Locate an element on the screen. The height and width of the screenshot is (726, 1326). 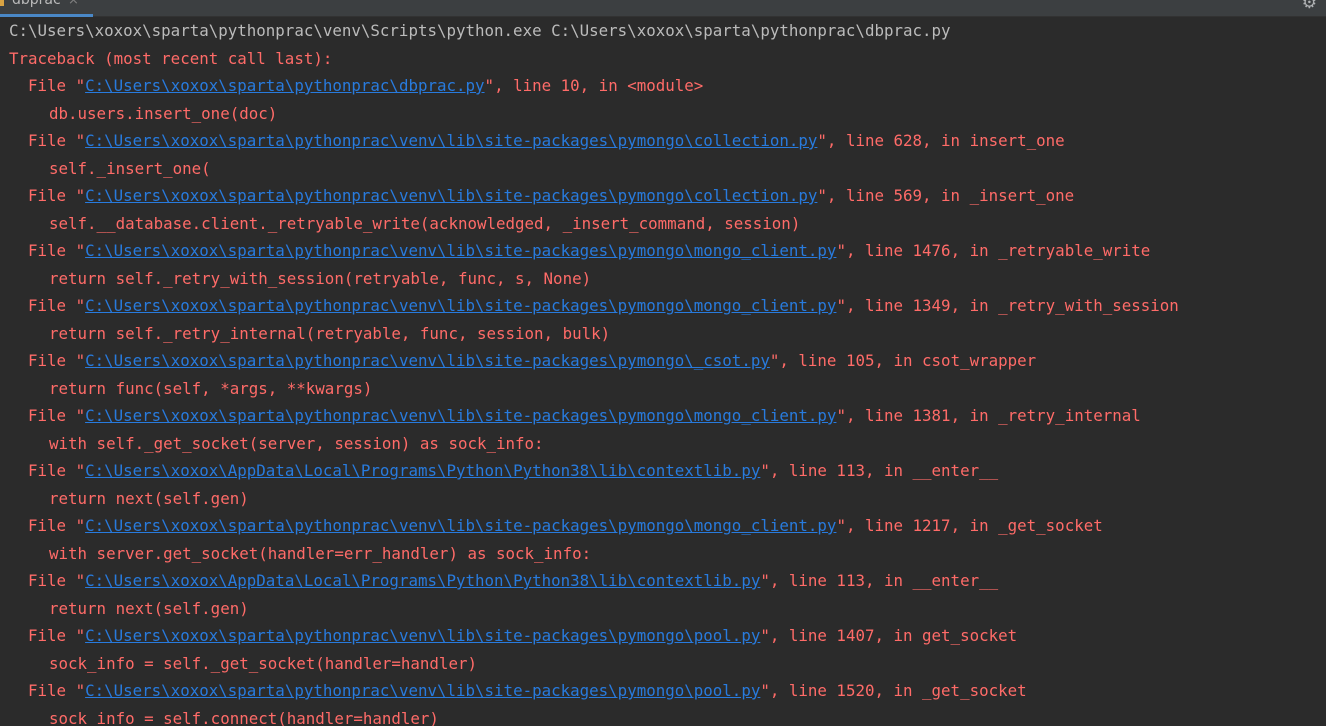
frame-location: , line 1407, in get_socket is located at coordinates (893, 635).